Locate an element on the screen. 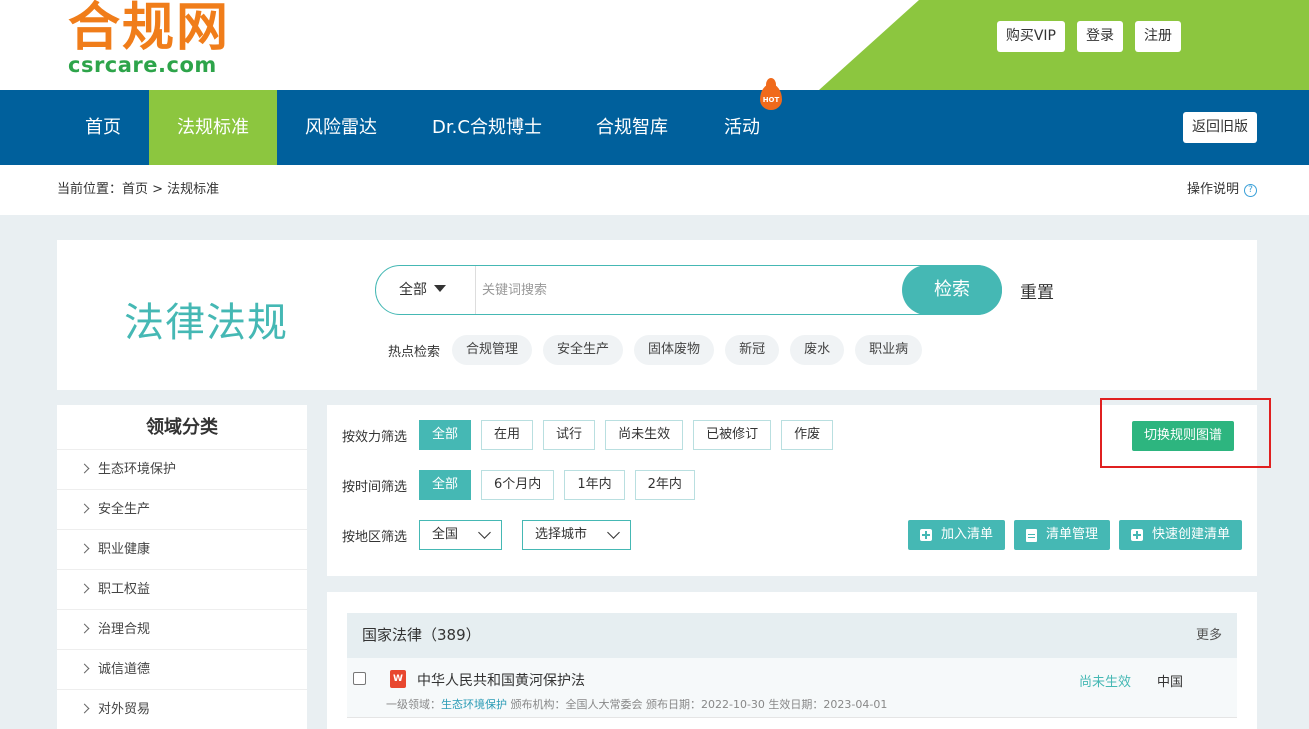  caret-down-icon is located at coordinates (440, 288).